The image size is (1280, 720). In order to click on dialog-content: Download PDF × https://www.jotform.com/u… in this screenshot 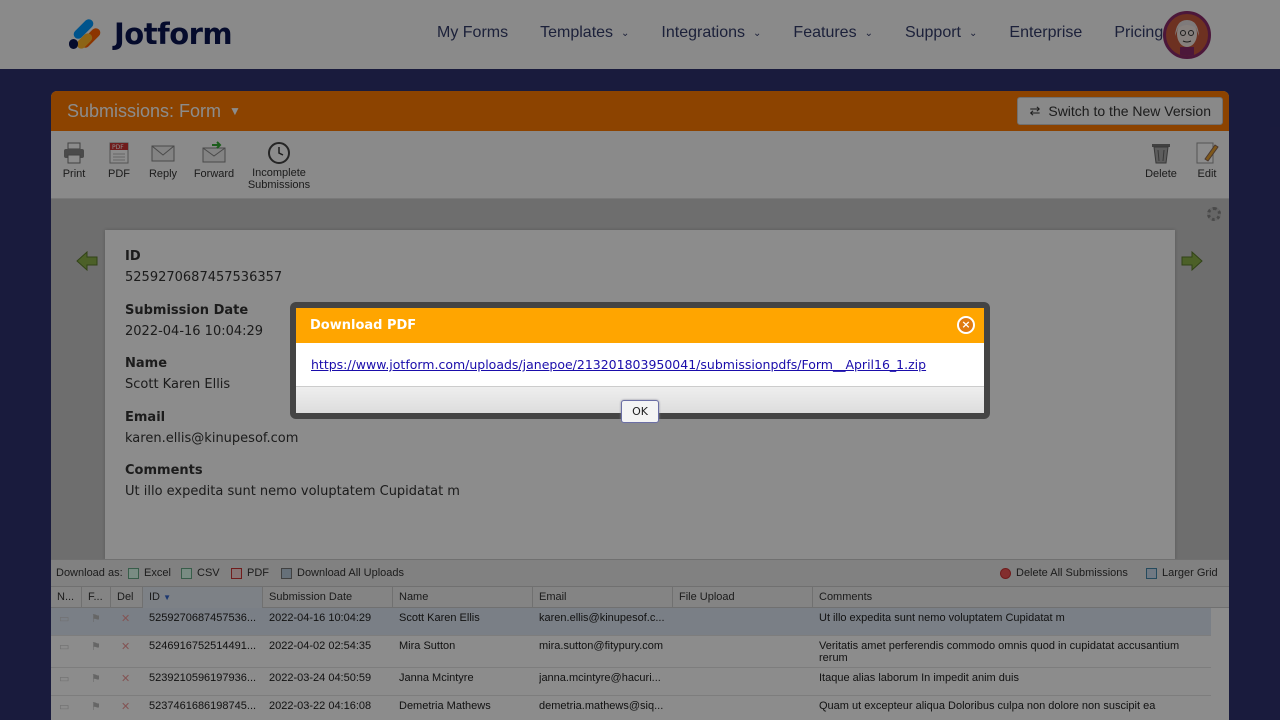, I will do `click(640, 360)`.